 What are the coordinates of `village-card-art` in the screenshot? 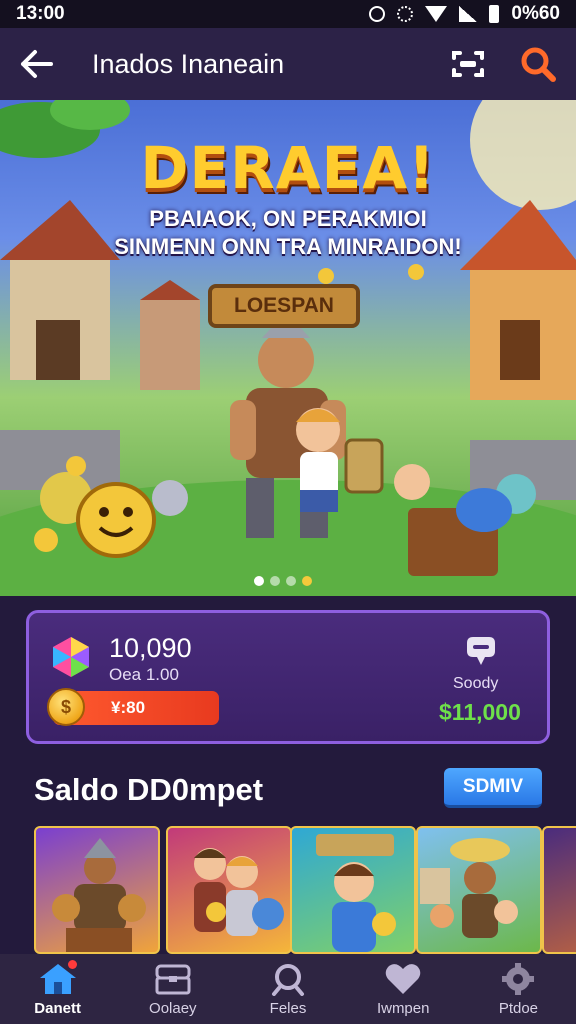 It's located at (469, 888).